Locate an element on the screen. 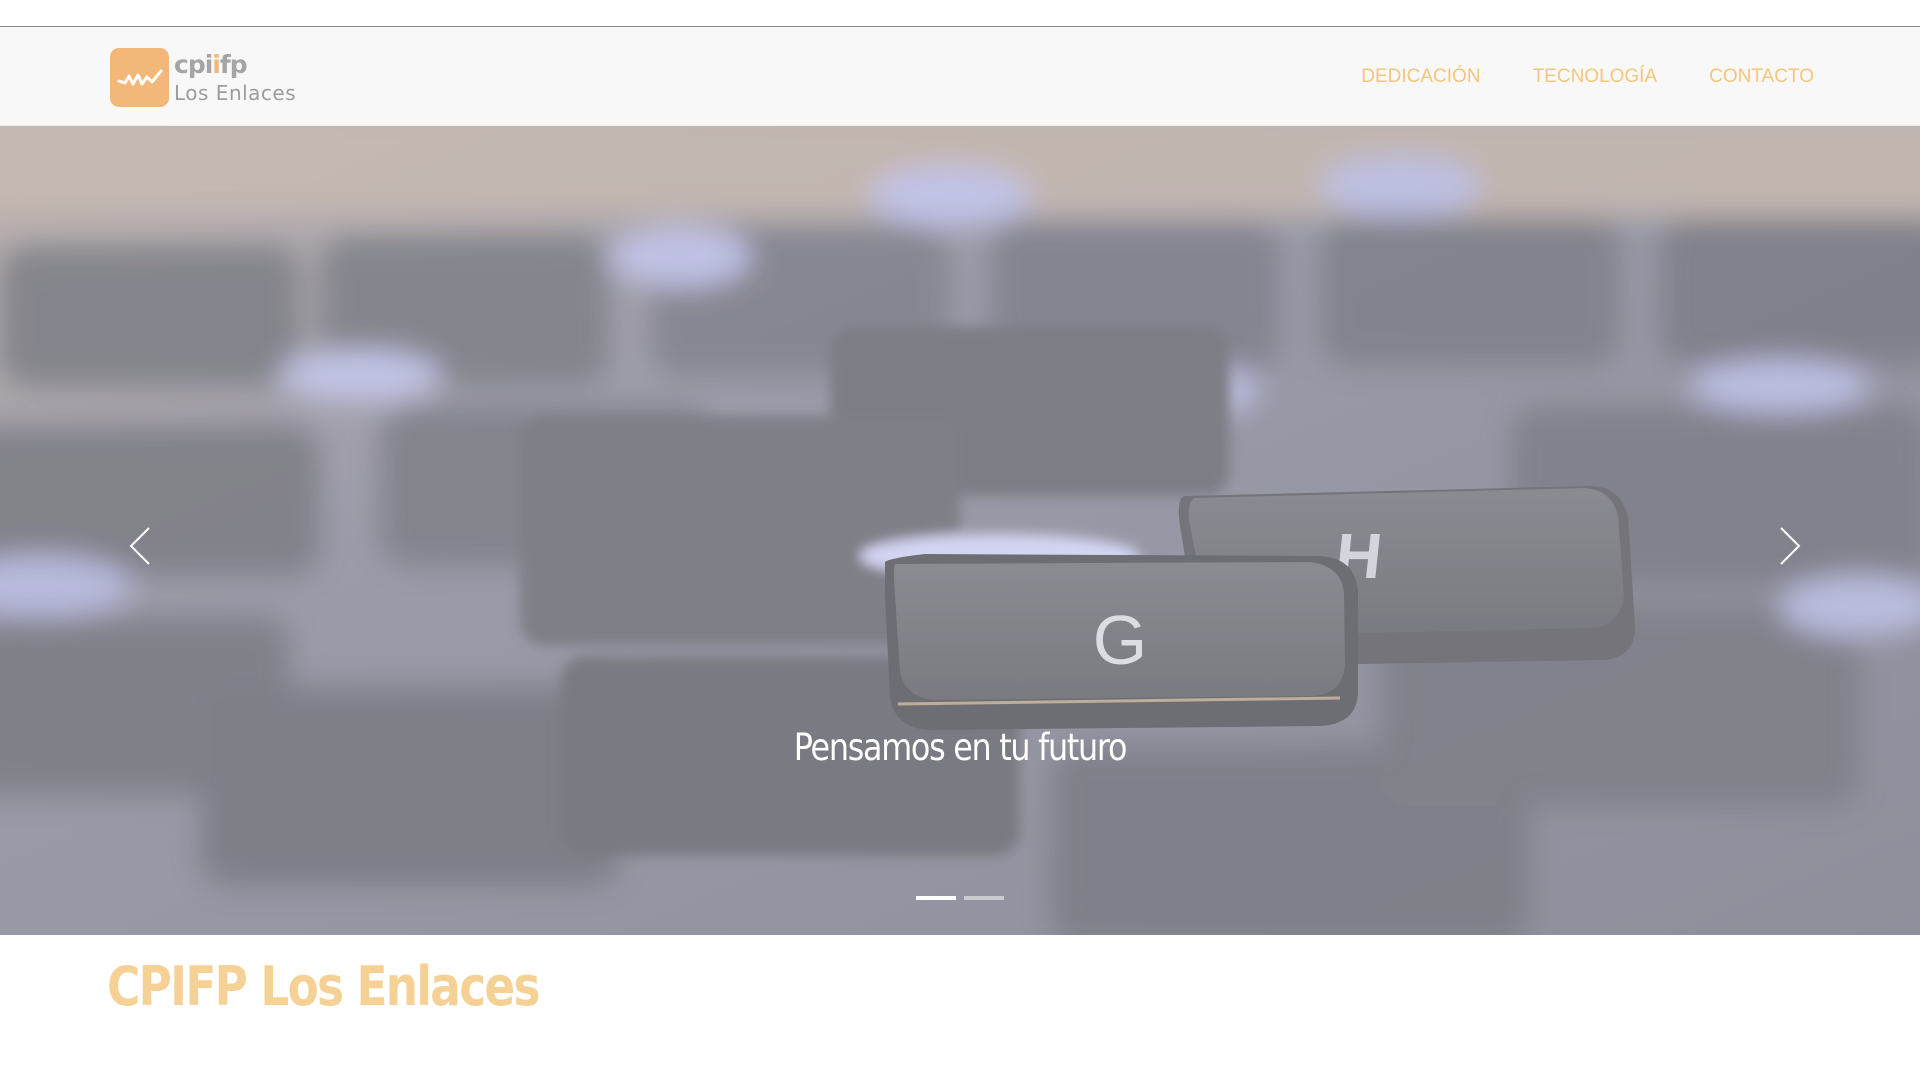 The height and width of the screenshot is (1080, 1920). nav-item-tecnologia: TECNOLOGÍA is located at coordinates (1595, 77).